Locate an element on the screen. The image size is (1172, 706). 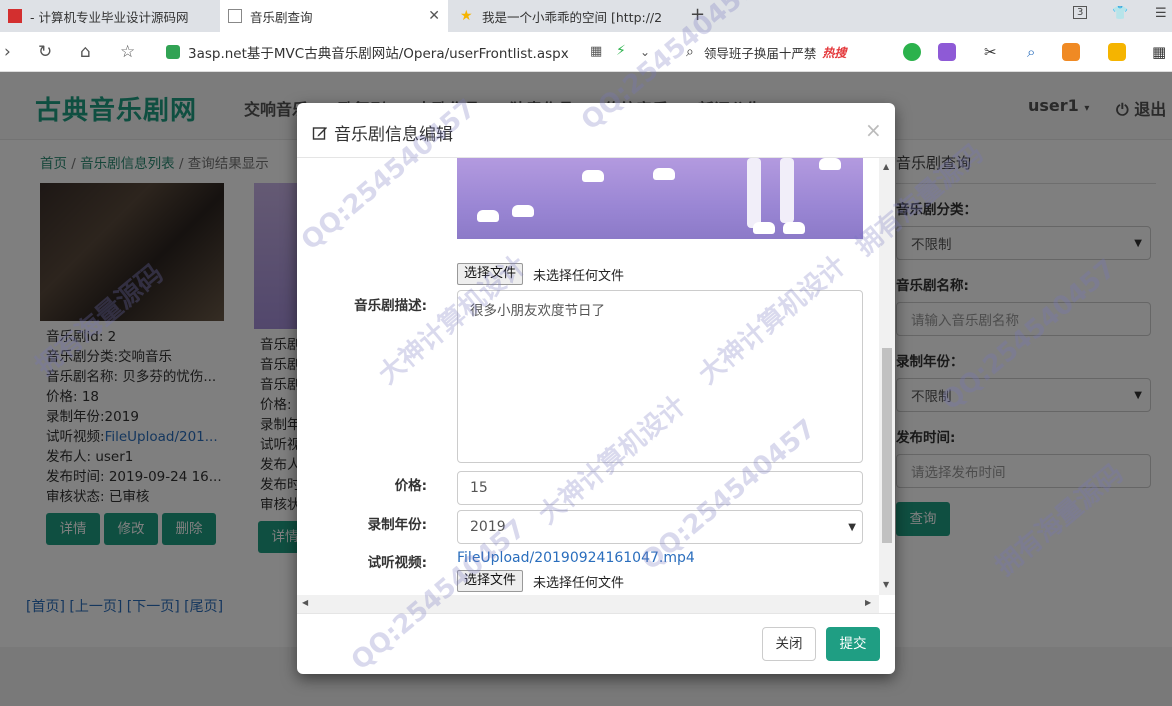
close-icon: × is located at coordinates (873, 130).